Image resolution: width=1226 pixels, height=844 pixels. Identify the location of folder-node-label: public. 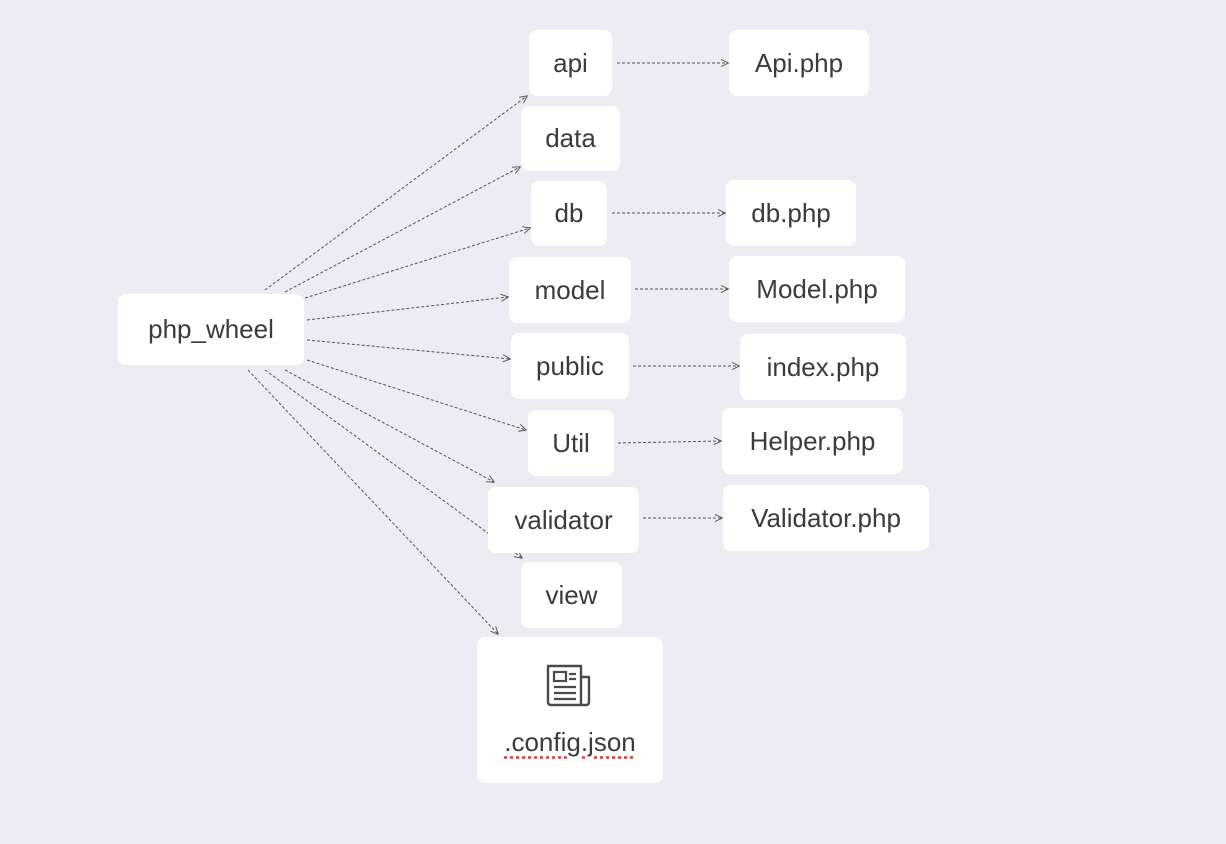
(570, 365).